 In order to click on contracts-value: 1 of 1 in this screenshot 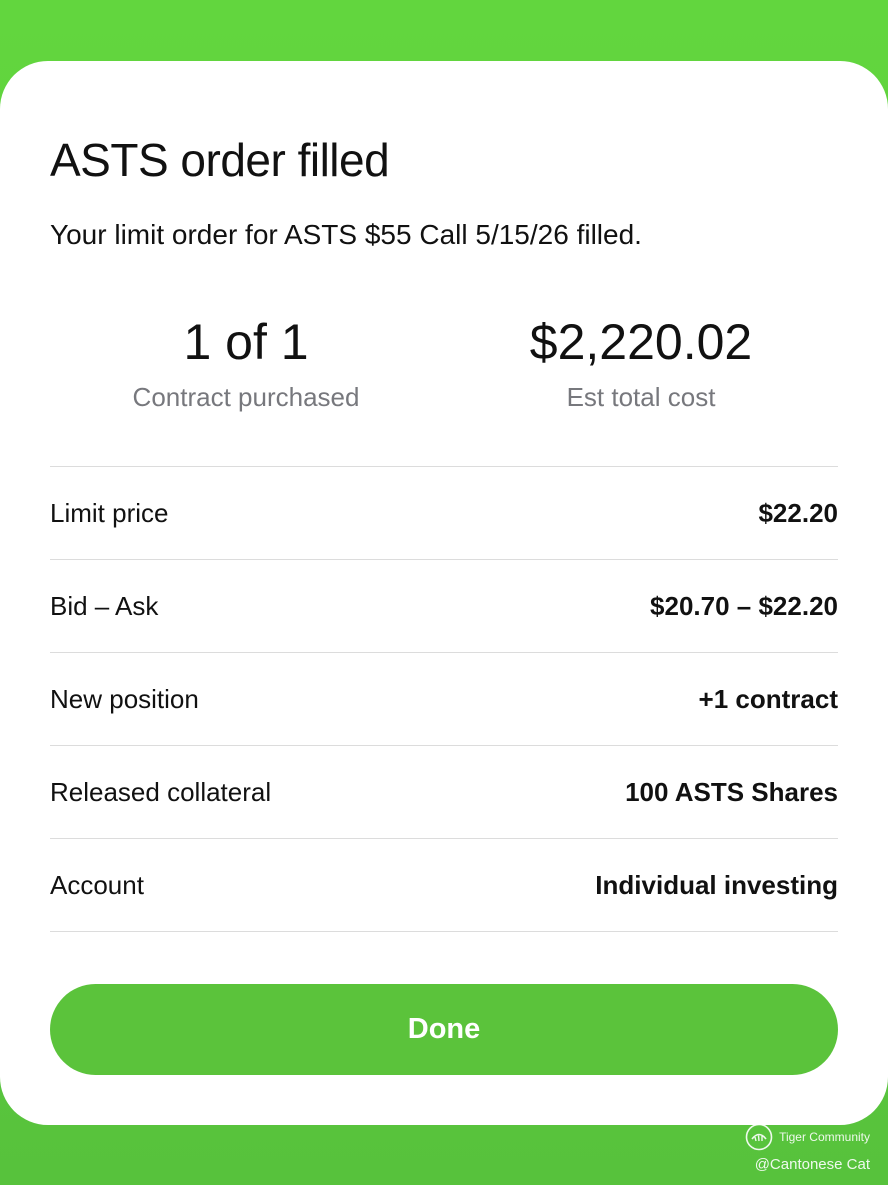, I will do `click(246, 342)`.